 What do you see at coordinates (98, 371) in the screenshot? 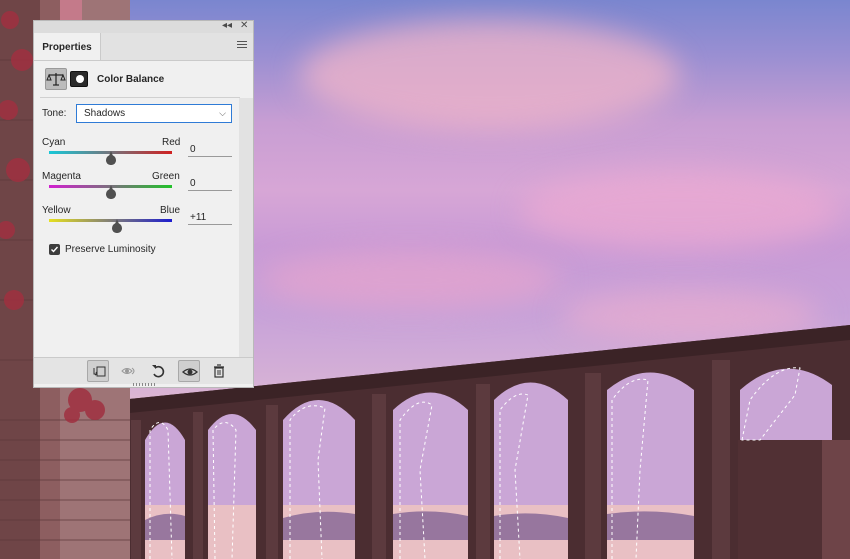
I see `clip-to-layer-icon` at bounding box center [98, 371].